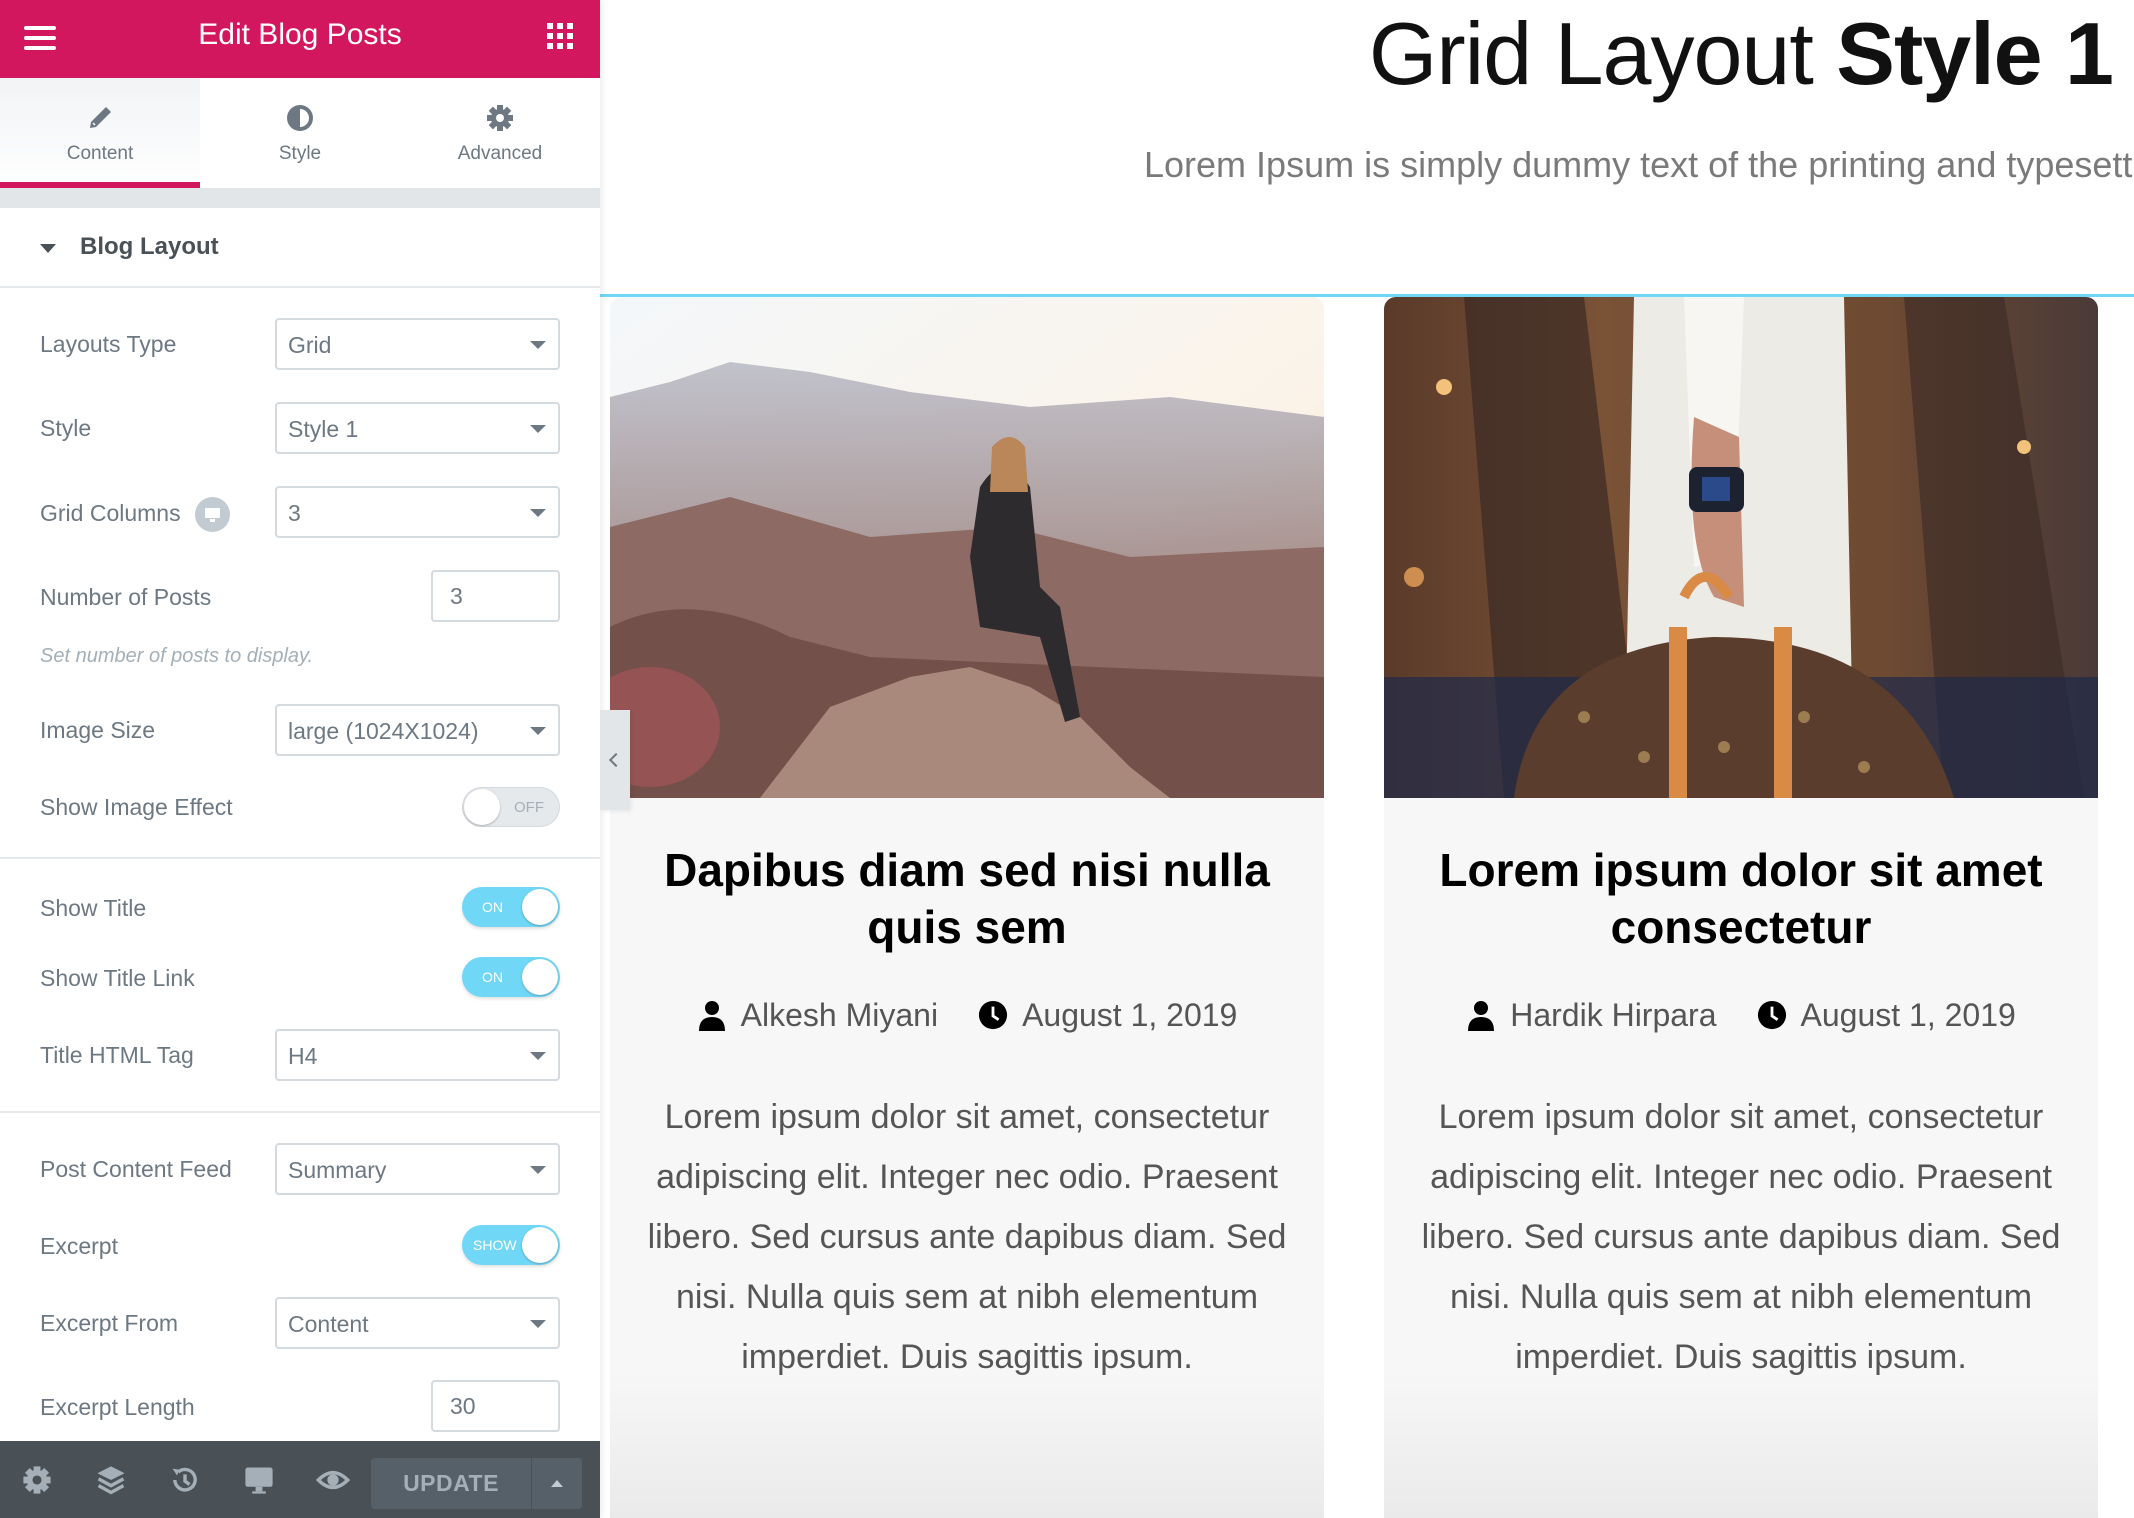 The width and height of the screenshot is (2134, 1518). I want to click on update-button: UPDATE, so click(451, 1483).